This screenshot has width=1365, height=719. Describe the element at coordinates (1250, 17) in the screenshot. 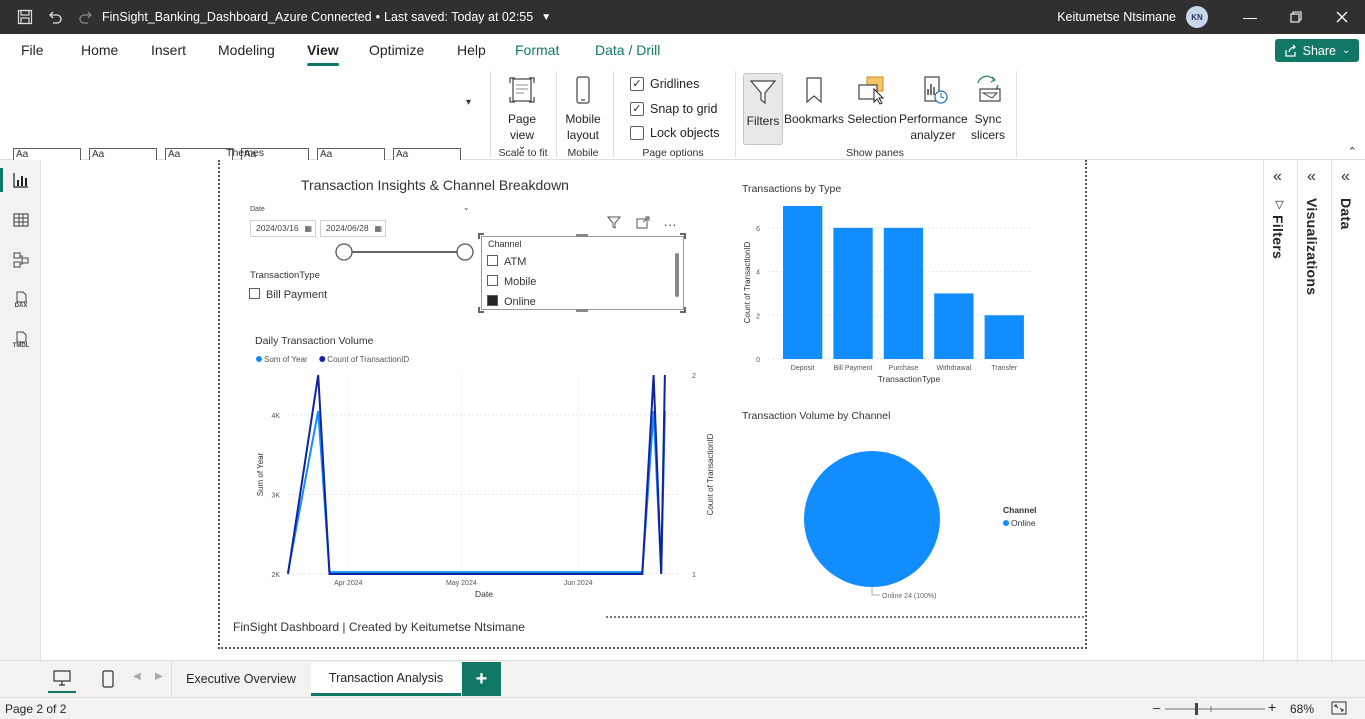

I see `minimize-icon: —` at that location.